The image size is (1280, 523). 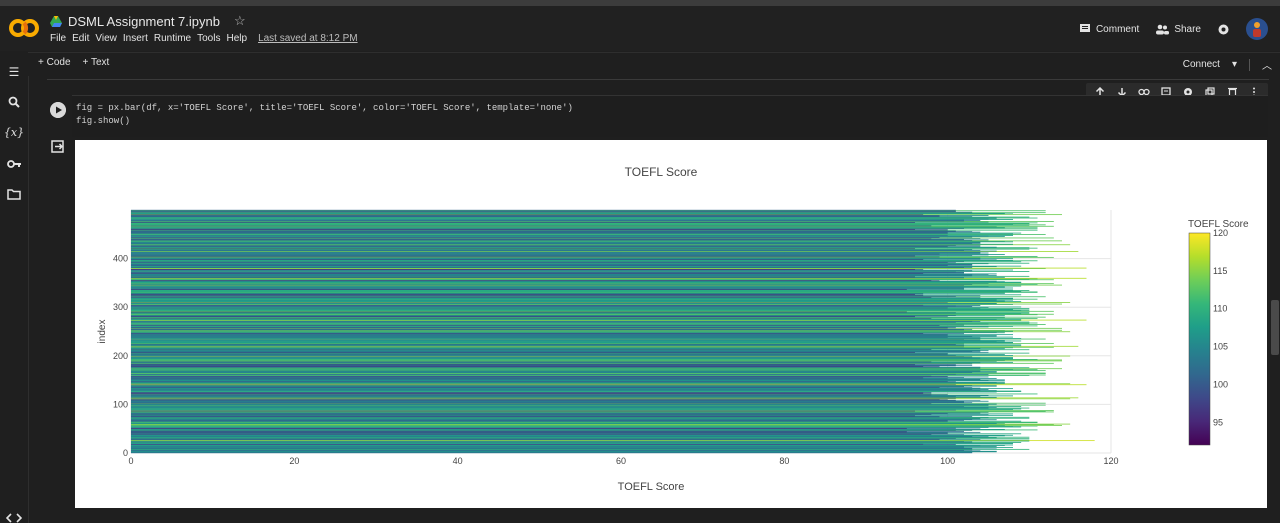 I want to click on y-axis-label: index, so click(x=102, y=332).